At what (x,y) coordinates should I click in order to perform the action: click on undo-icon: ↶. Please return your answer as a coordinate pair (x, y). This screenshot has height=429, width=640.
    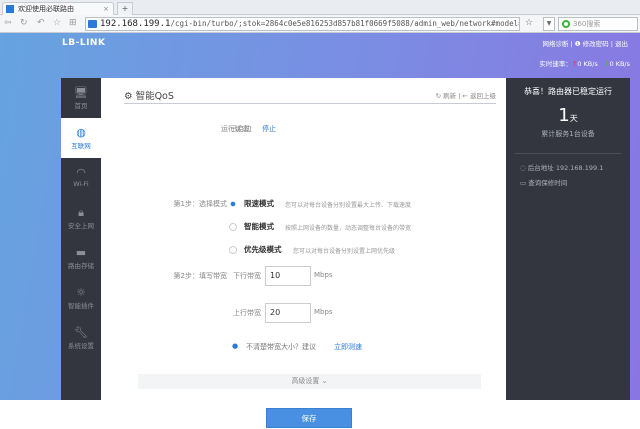
    Looking at the image, I should click on (41, 23).